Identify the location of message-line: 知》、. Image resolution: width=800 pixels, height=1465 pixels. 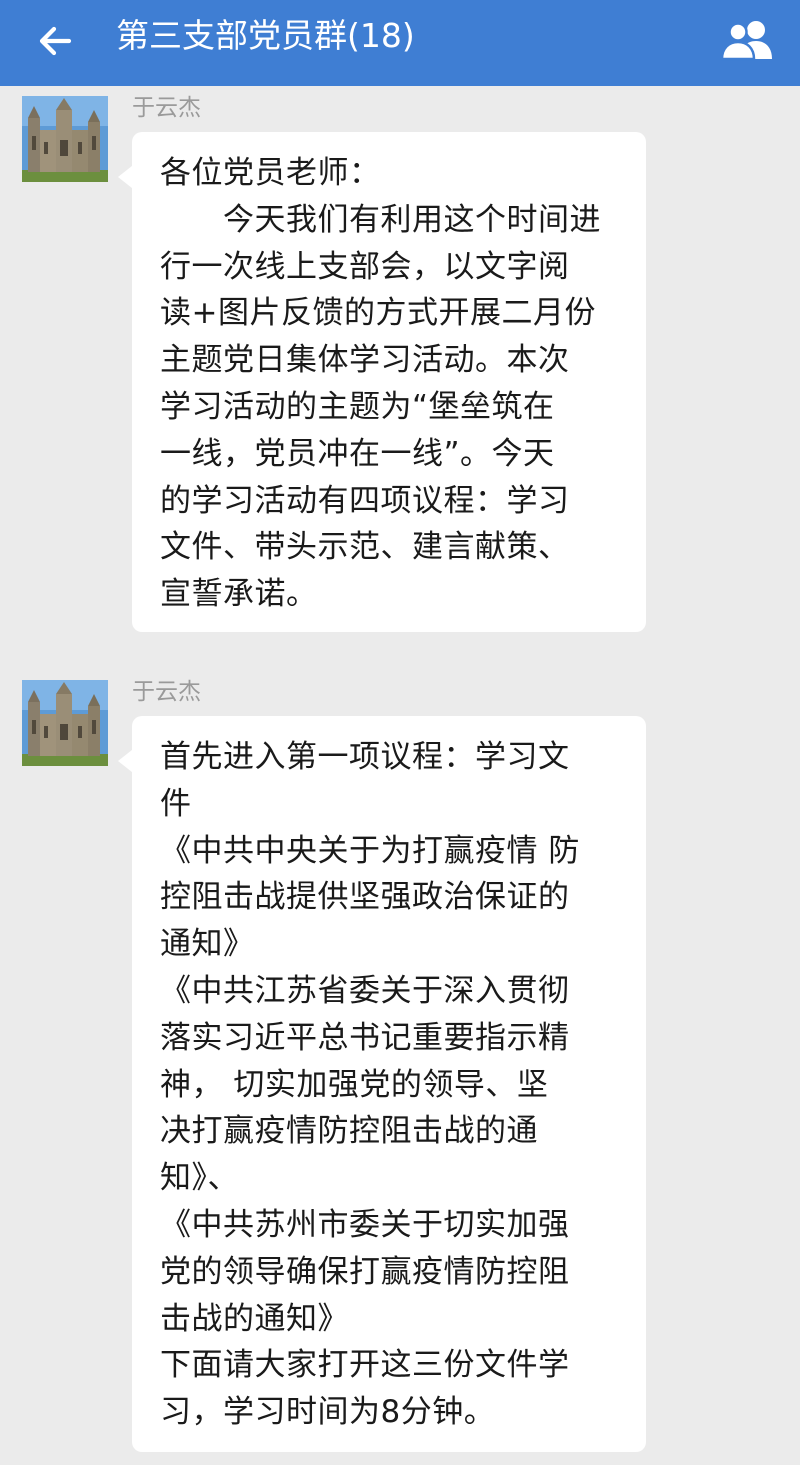
(199, 1178).